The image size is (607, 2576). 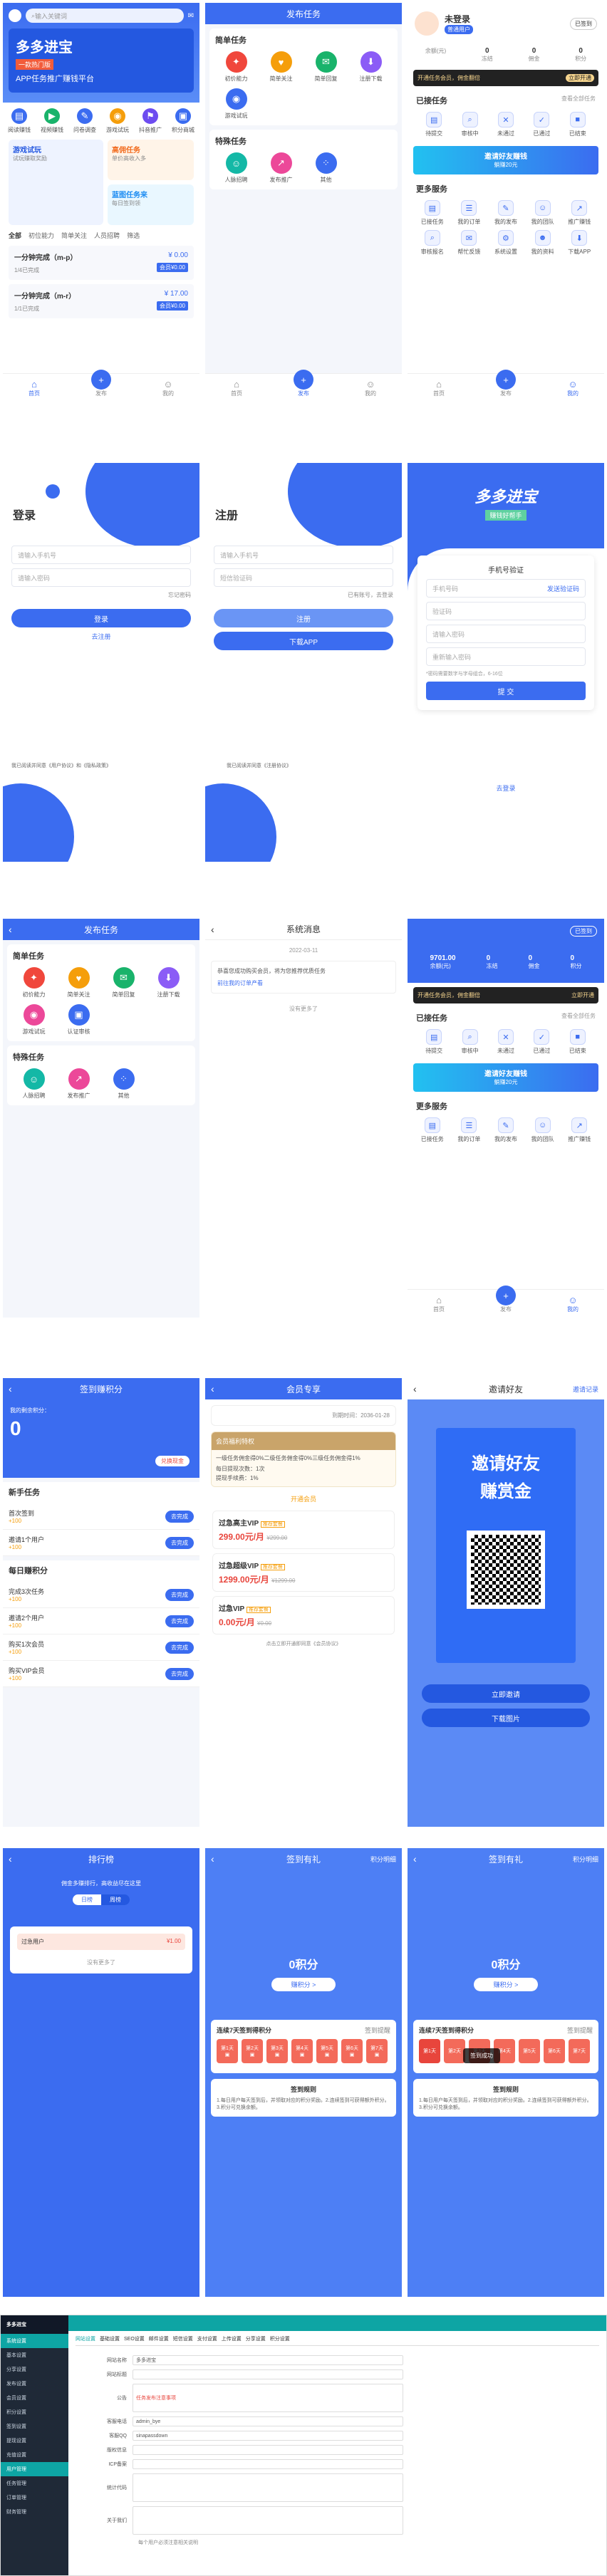 I want to click on task-type: ✦ 初价能力, so click(x=236, y=67).